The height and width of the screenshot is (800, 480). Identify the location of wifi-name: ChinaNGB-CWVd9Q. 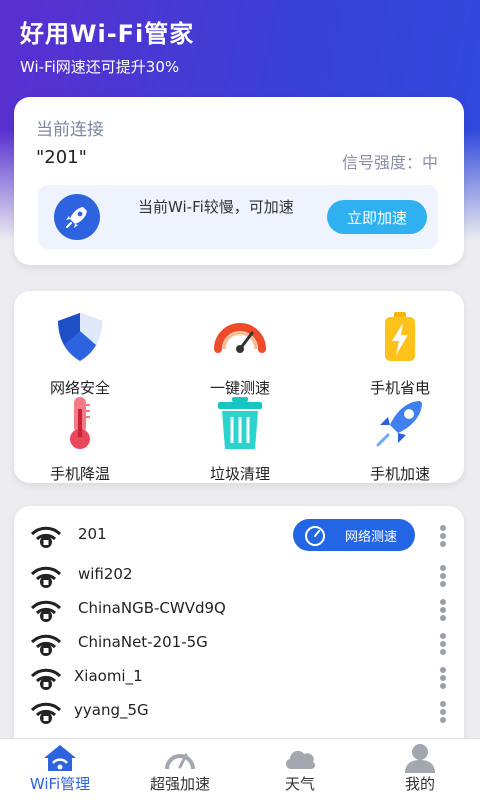
(152, 608).